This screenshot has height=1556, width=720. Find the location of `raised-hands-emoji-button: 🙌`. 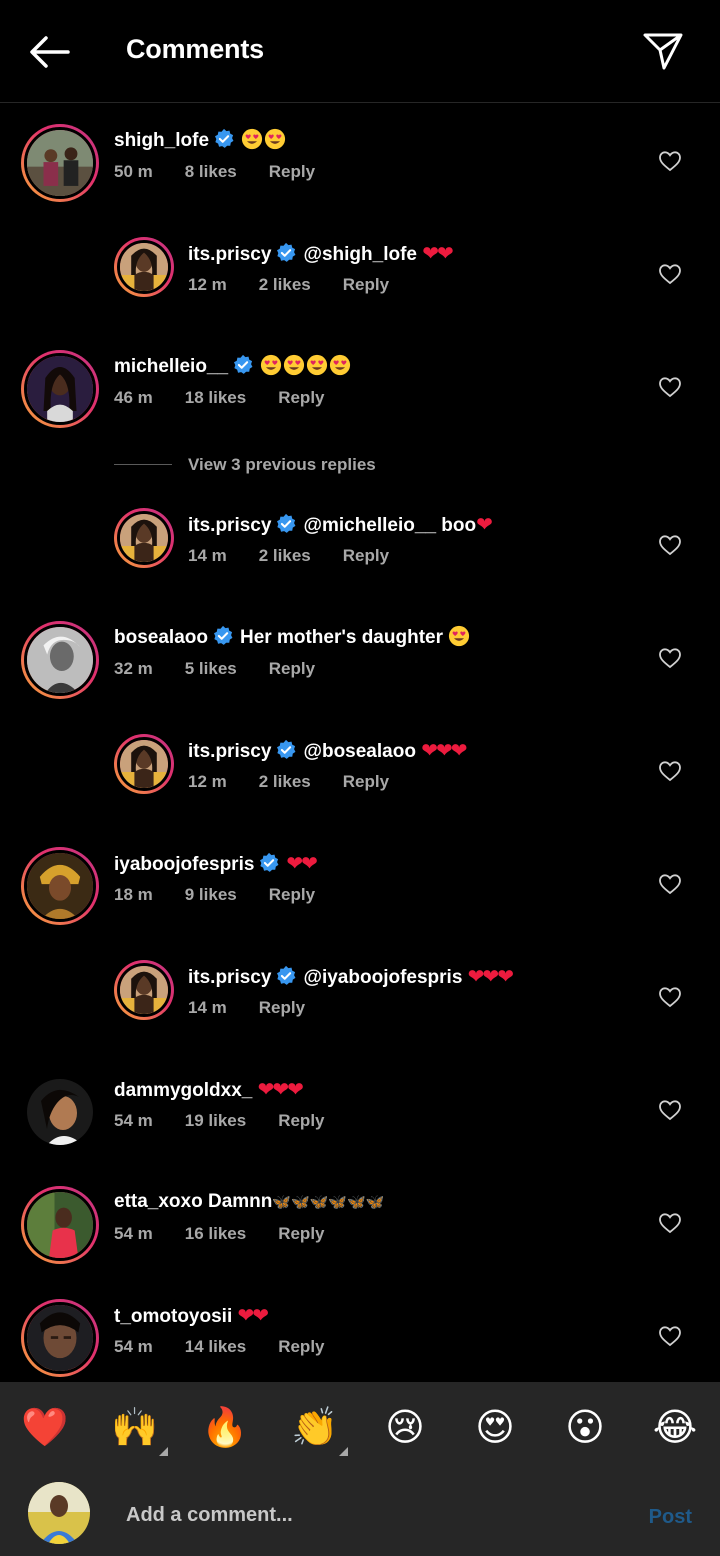

raised-hands-emoji-button: 🙌 is located at coordinates (139, 1429).